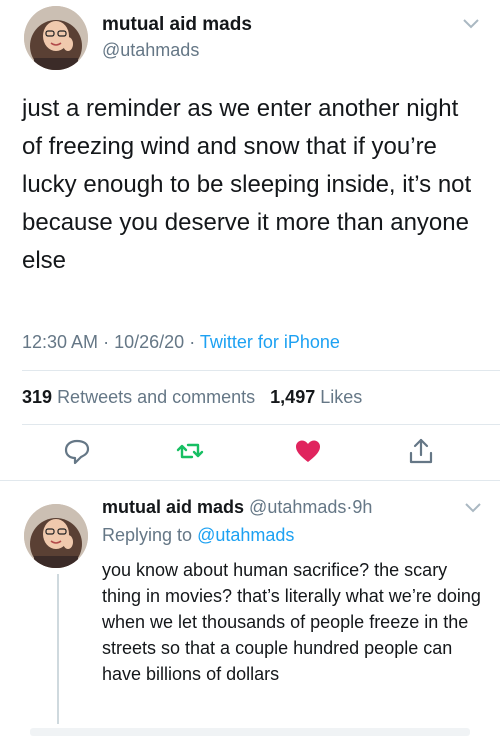  What do you see at coordinates (149, 342) in the screenshot?
I see `tweet-date: 10/26/20` at bounding box center [149, 342].